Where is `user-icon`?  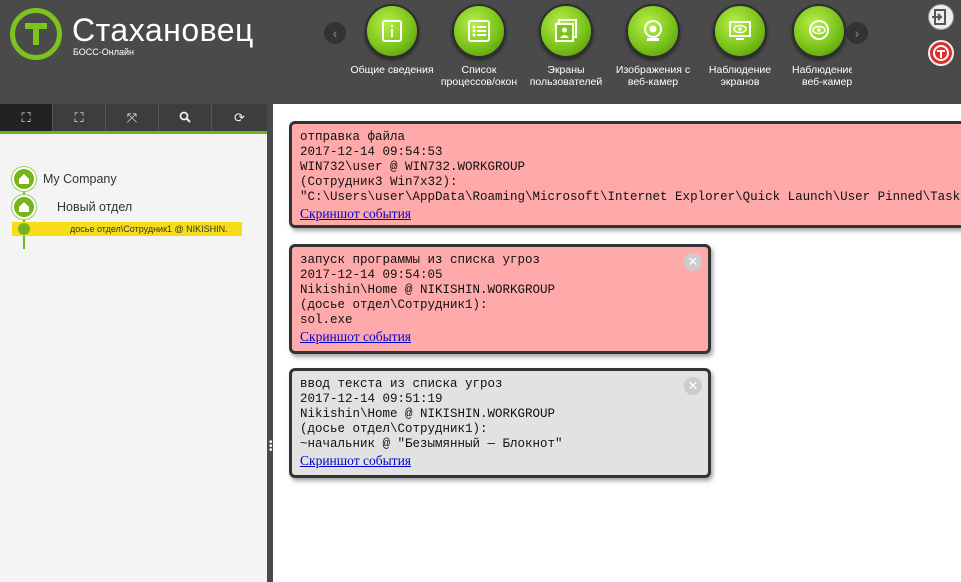
user-icon is located at coordinates (24, 229).